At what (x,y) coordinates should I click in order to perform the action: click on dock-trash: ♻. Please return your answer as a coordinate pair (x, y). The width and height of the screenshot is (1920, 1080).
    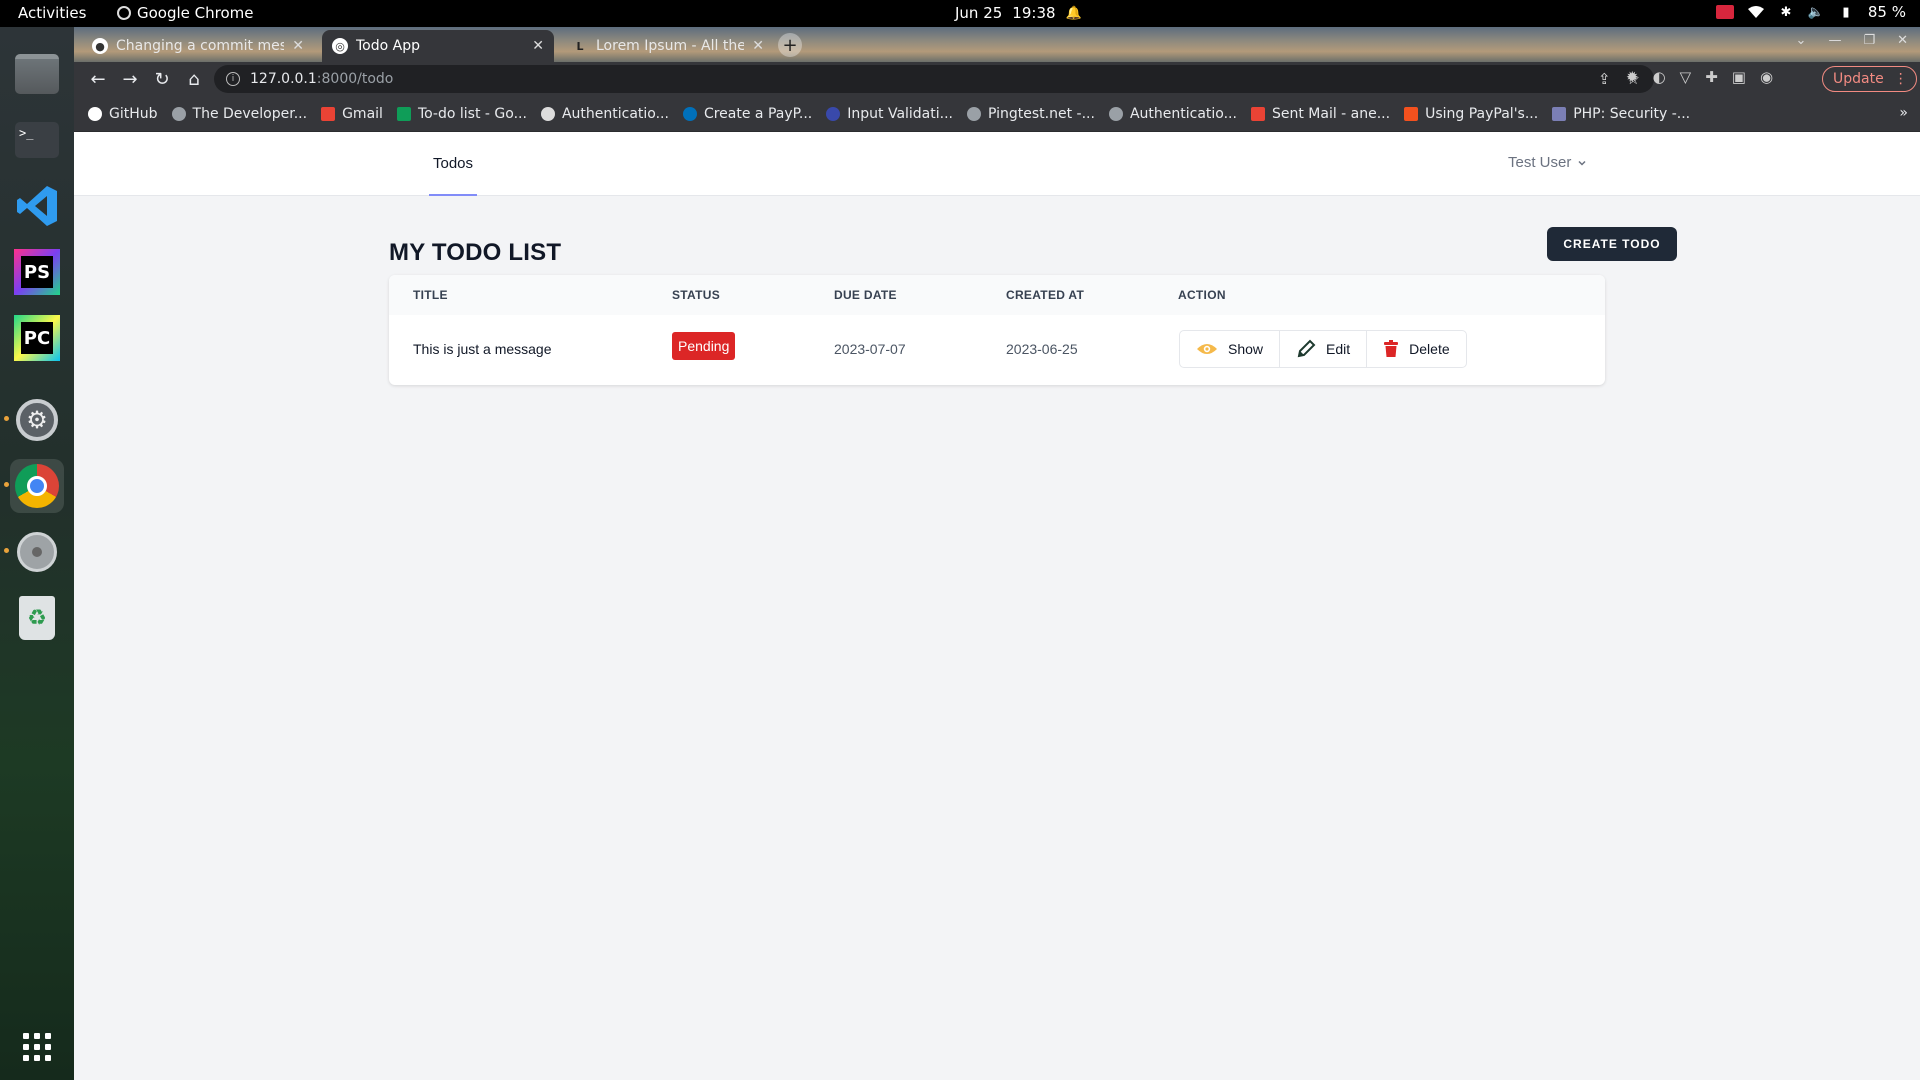
    Looking at the image, I should click on (37, 618).